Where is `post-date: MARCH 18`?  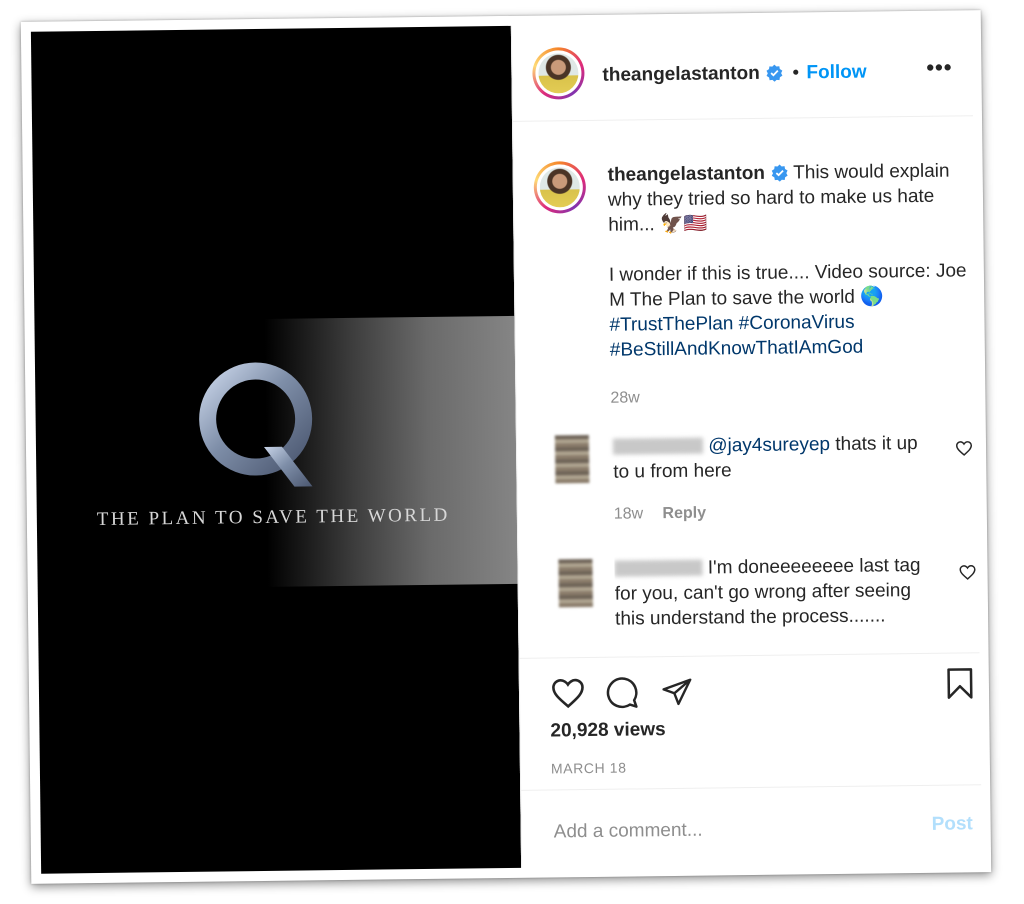
post-date: MARCH 18 is located at coordinates (588, 768).